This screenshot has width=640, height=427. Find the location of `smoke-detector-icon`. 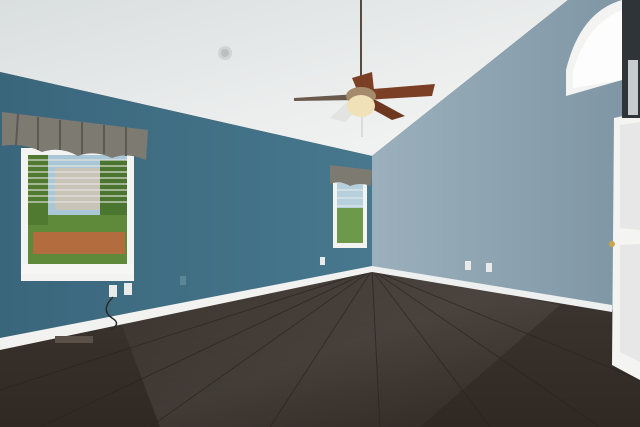

smoke-detector-icon is located at coordinates (225, 53).